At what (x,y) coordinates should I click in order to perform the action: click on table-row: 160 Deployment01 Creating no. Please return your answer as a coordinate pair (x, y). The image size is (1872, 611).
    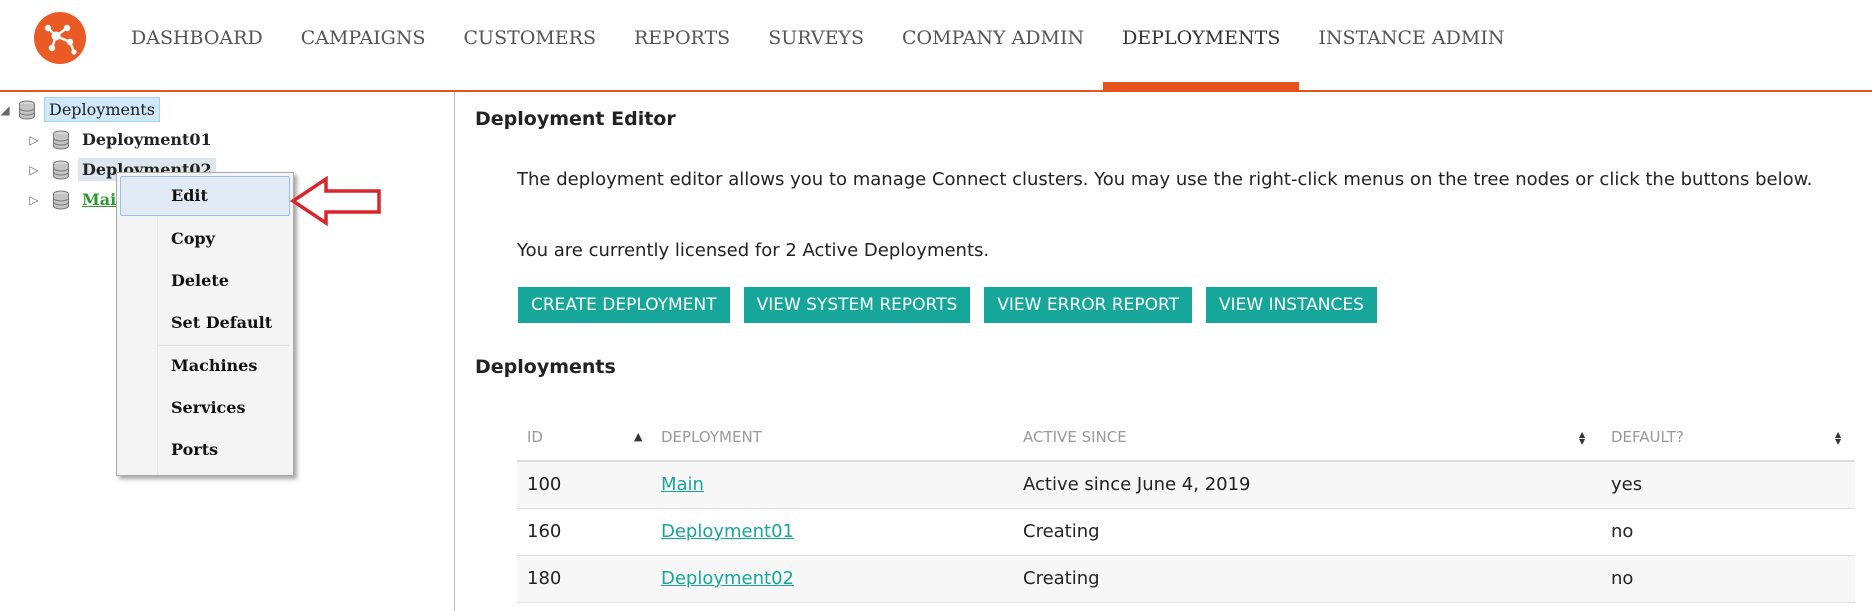
    Looking at the image, I should click on (1186, 532).